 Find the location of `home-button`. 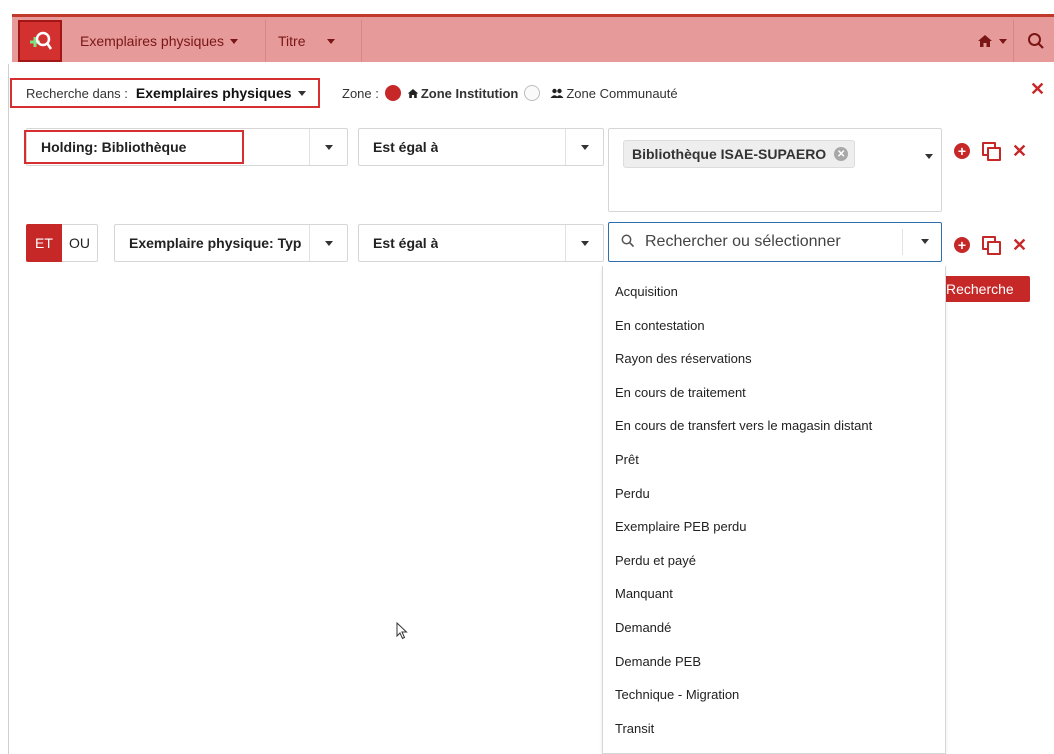

home-button is located at coordinates (992, 41).